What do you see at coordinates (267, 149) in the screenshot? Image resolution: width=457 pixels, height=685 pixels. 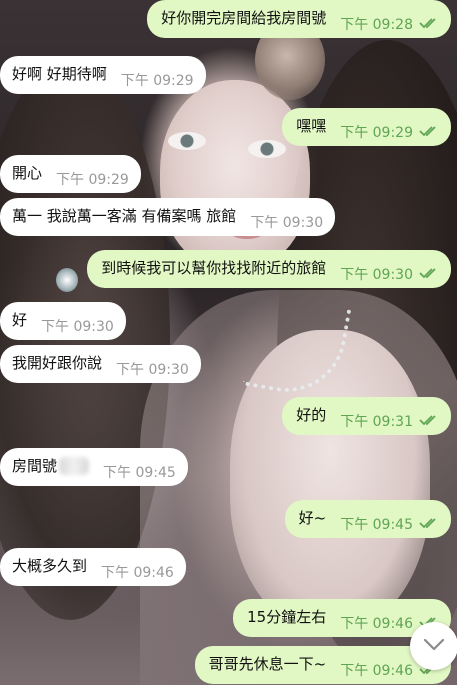 I see `wallpaper-eye-right` at bounding box center [267, 149].